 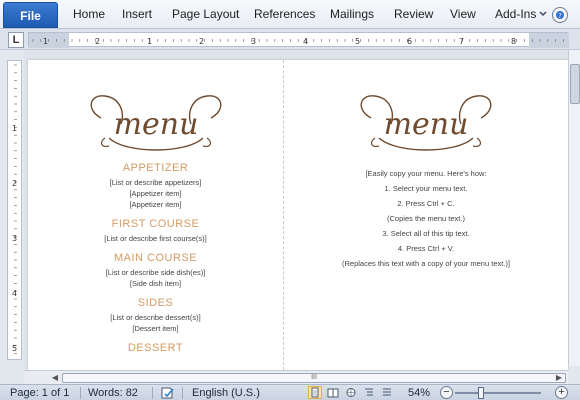 I want to click on vertical-ruler: 1 2 3 4 5, so click(x=14, y=210).